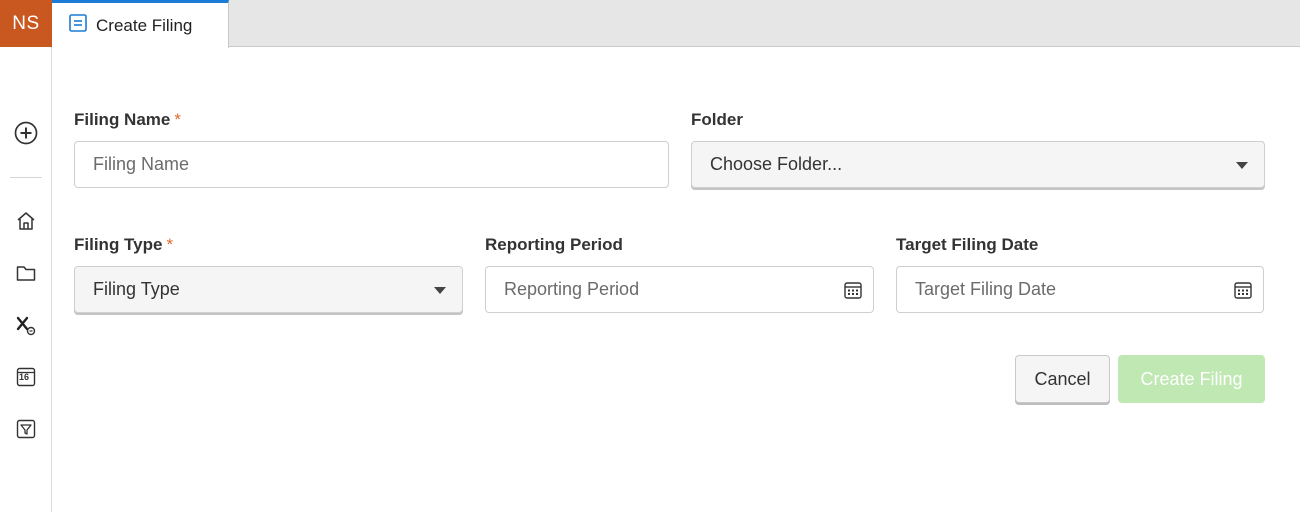 The image size is (1300, 512). I want to click on reporting-period-input: Reporting Period, so click(679, 289).